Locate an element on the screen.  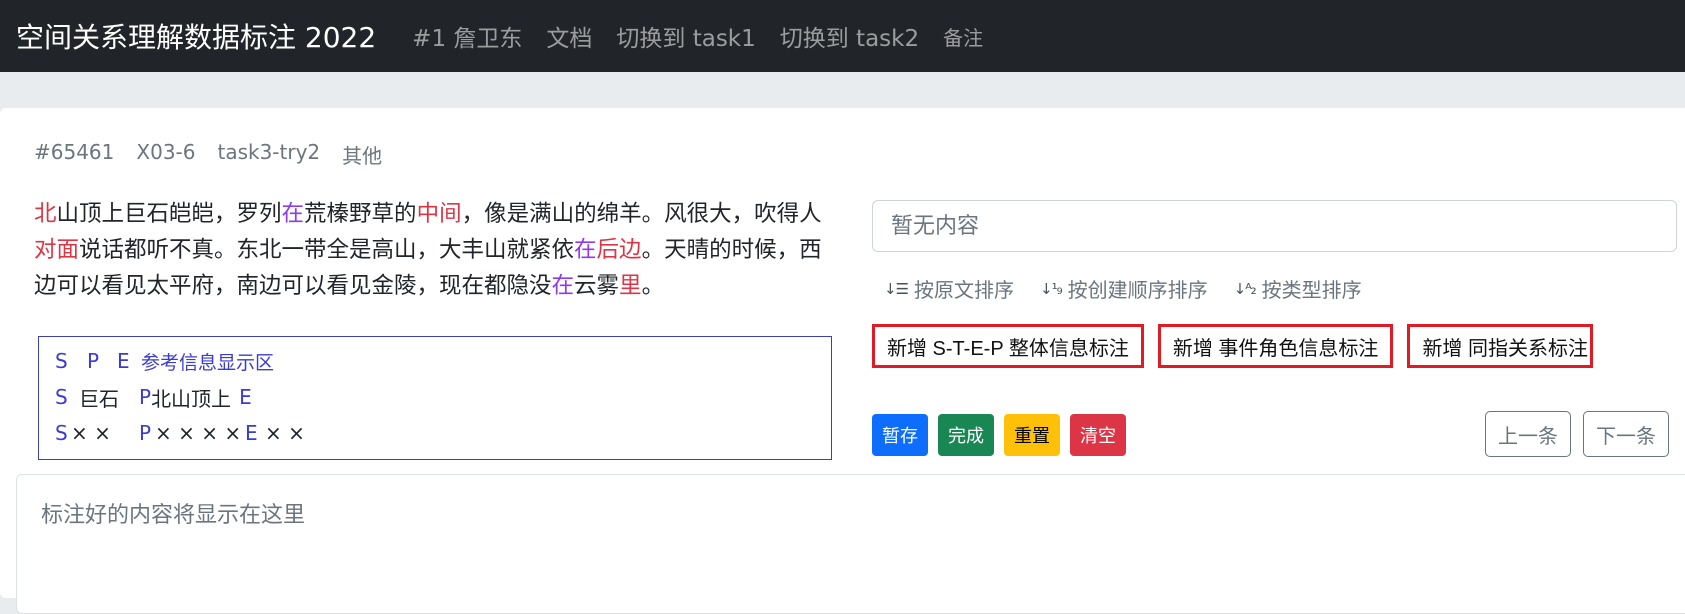
nav-switch-task2: 切换到 task2 is located at coordinates (849, 36).